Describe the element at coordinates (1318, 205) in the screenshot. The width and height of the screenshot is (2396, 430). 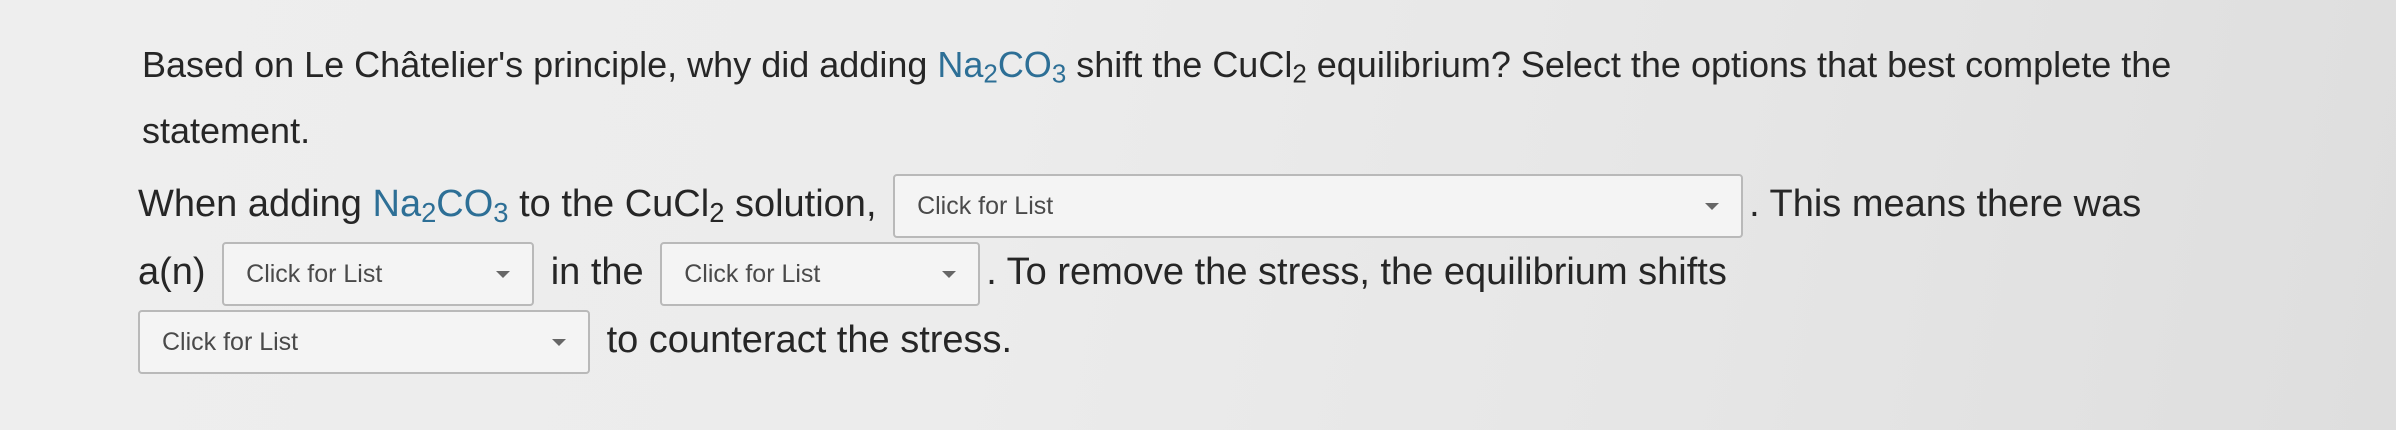
I see `dropdown-1: Click for List` at that location.